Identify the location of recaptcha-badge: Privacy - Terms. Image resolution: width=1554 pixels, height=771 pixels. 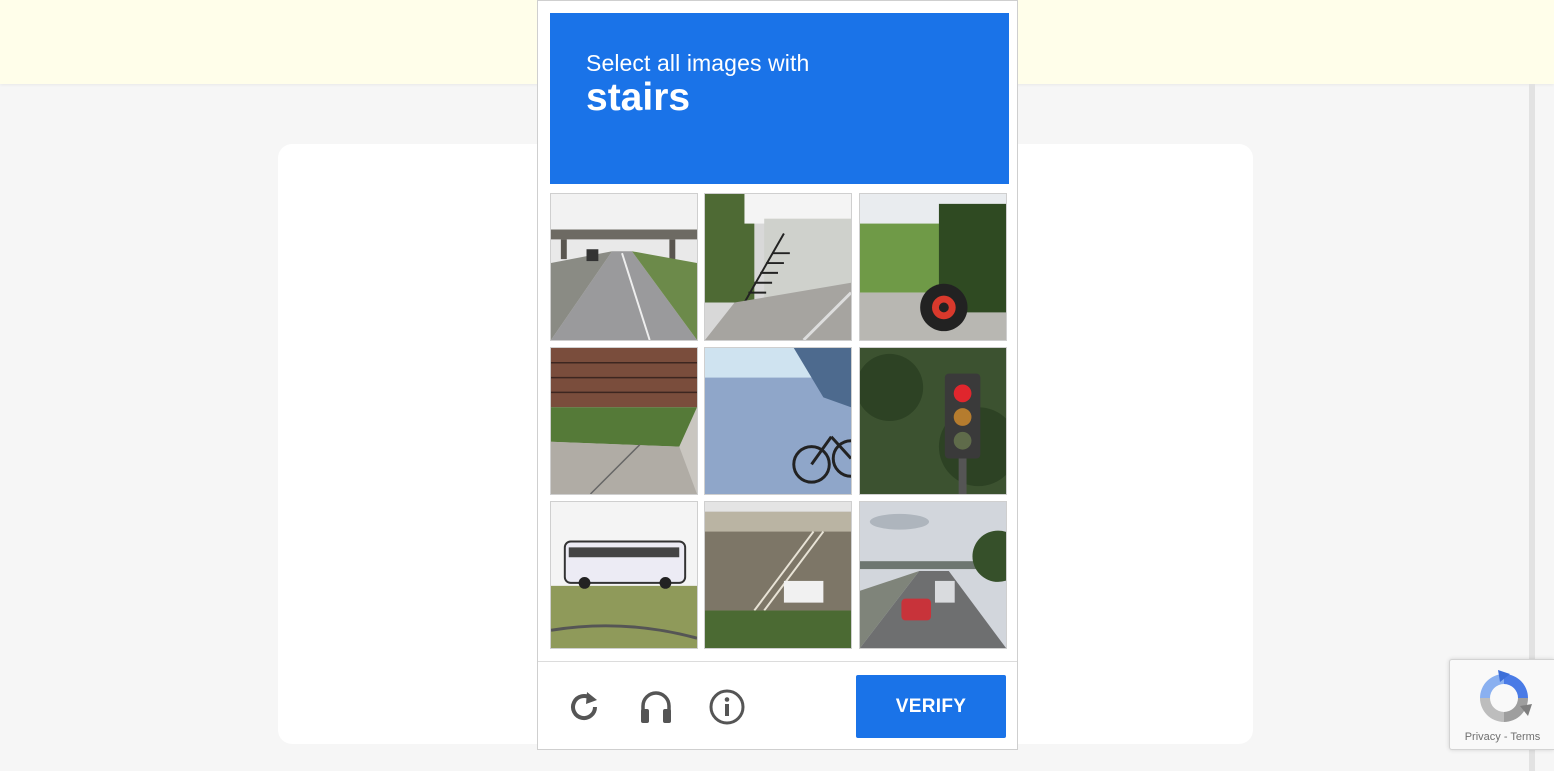
(1501, 704).